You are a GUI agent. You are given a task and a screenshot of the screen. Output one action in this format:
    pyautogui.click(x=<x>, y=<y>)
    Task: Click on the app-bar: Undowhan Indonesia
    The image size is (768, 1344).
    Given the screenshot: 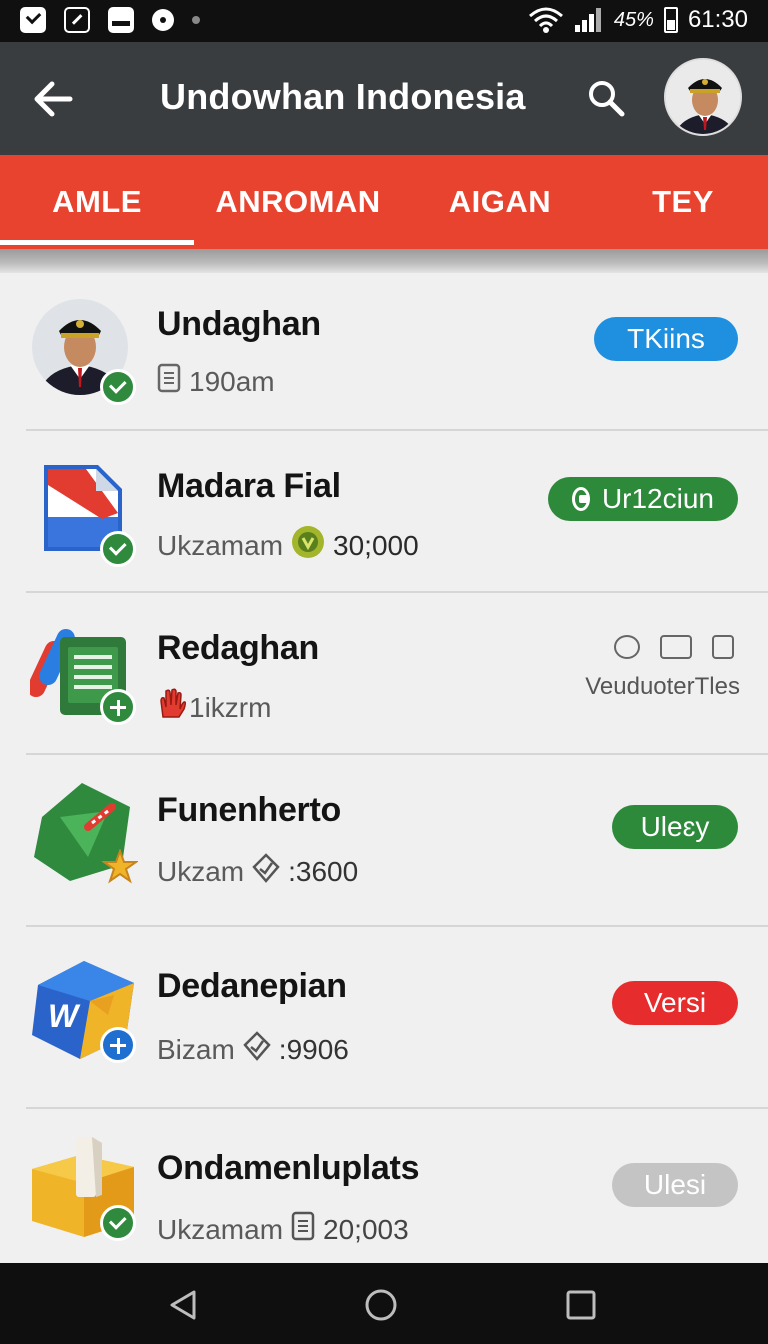 What is the action you would take?
    pyautogui.click(x=384, y=98)
    